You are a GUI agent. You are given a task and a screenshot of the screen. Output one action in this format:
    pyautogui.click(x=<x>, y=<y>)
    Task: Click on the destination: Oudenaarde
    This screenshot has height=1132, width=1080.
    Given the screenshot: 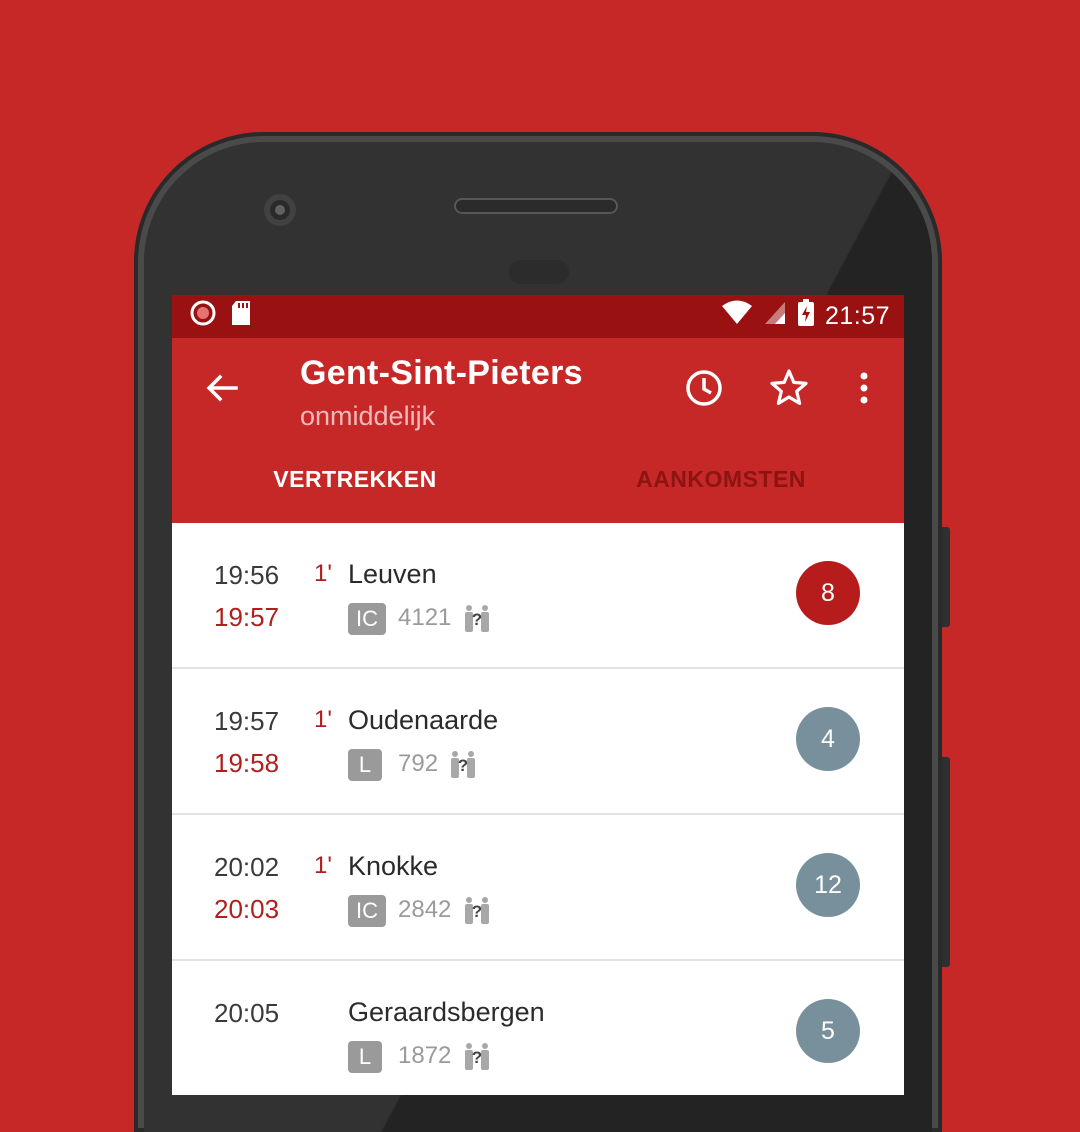 What is the action you would take?
    pyautogui.click(x=423, y=720)
    